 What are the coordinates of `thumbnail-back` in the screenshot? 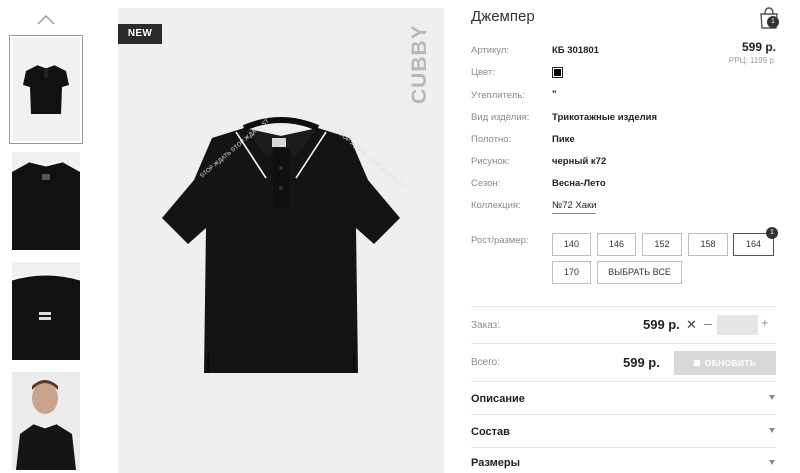 It's located at (46, 311).